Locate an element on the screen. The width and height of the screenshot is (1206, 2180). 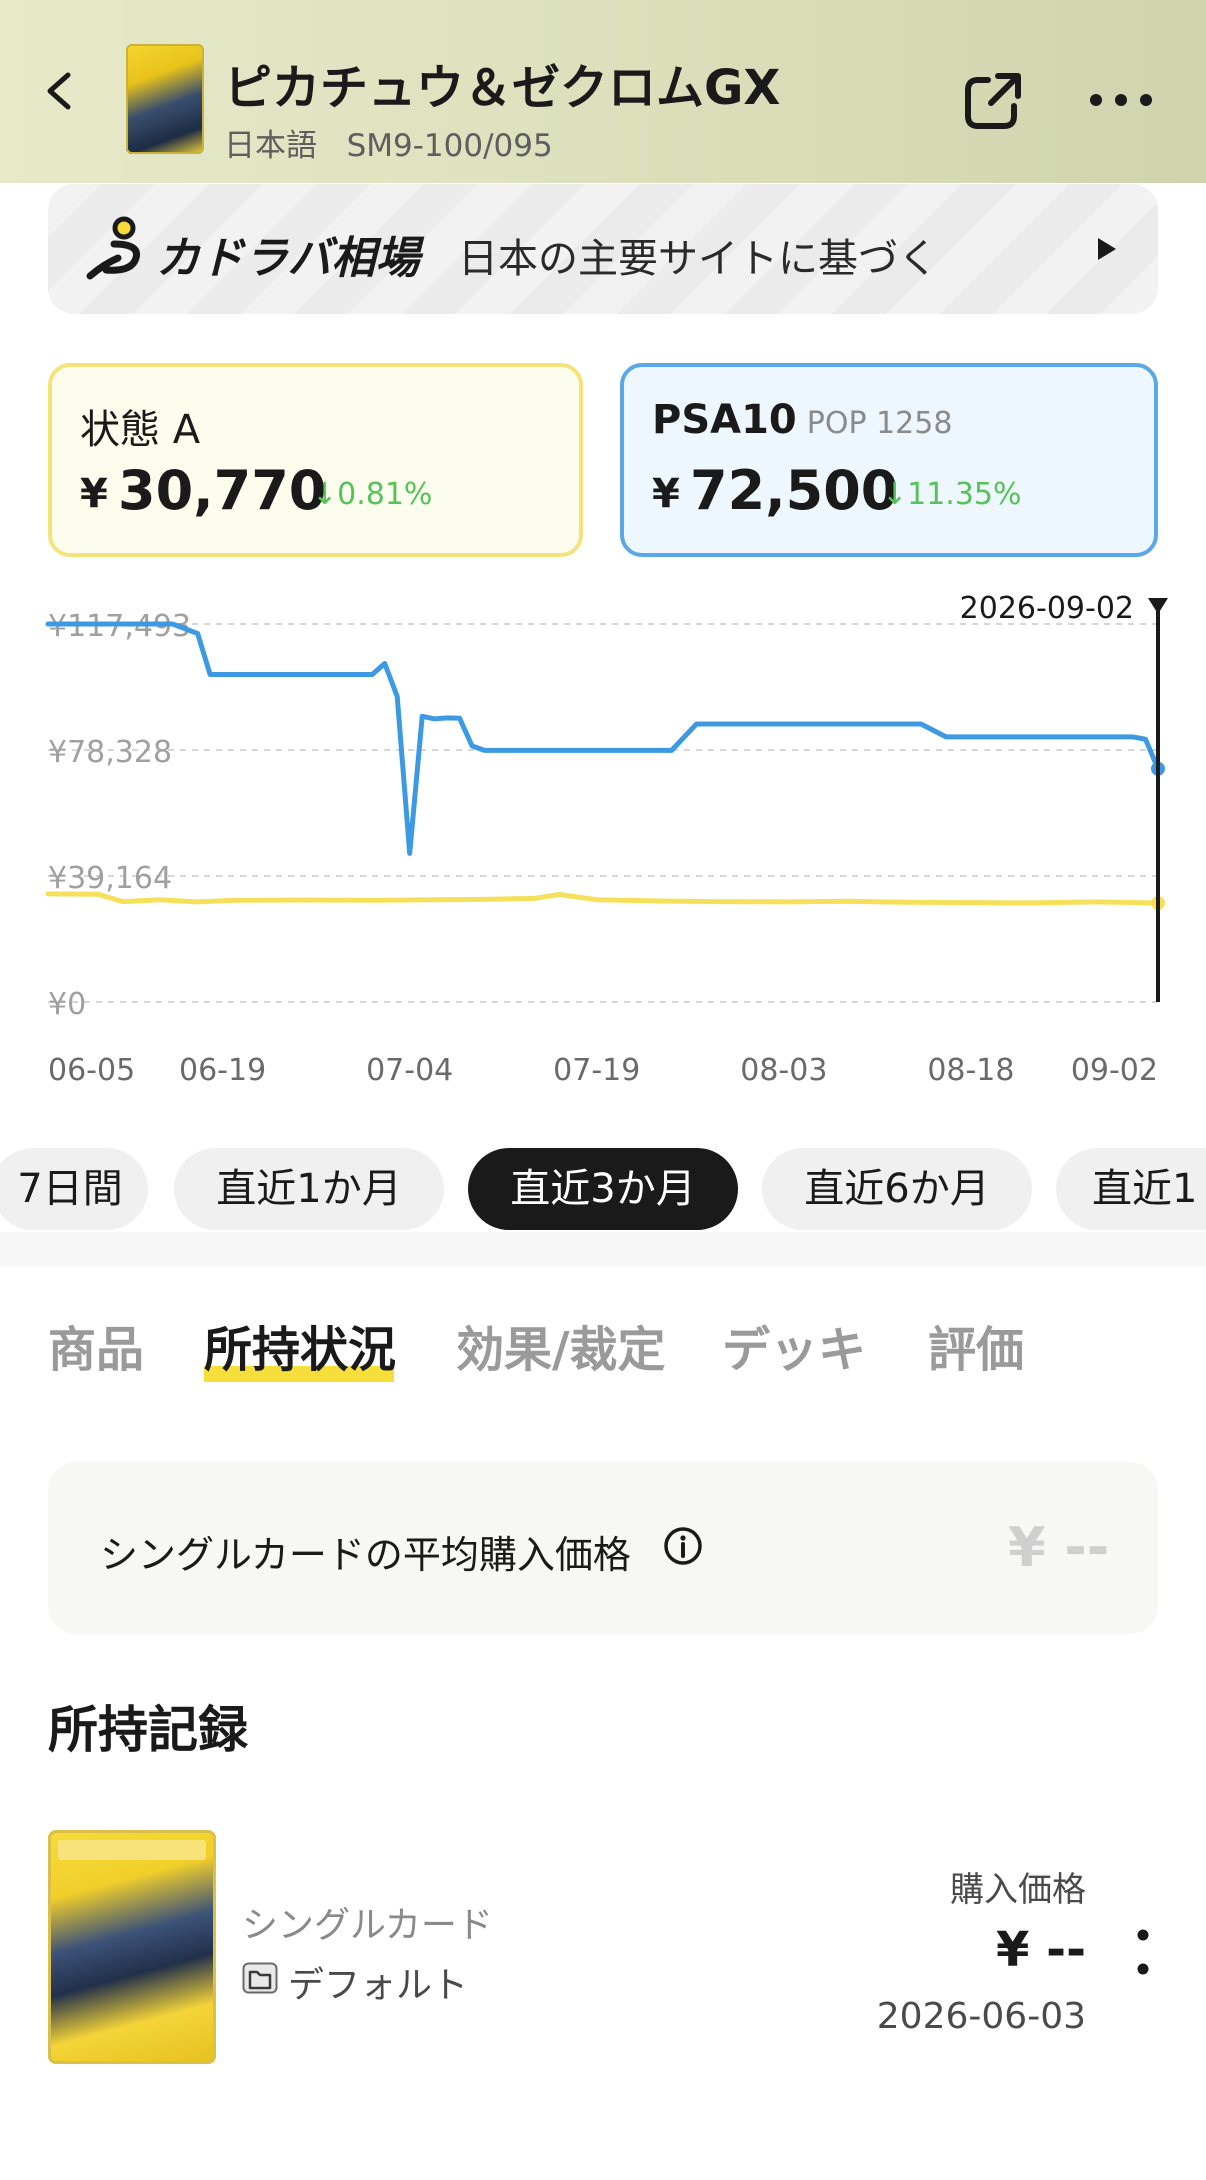
condition-price: 30,770 is located at coordinates (222, 490).